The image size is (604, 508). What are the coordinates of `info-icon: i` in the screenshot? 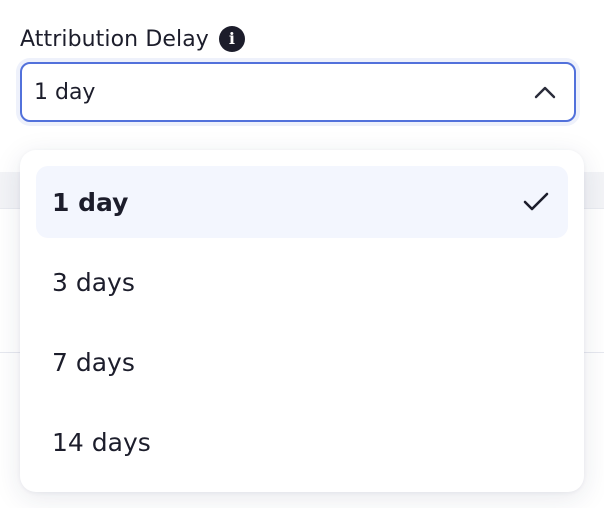 It's located at (231, 39).